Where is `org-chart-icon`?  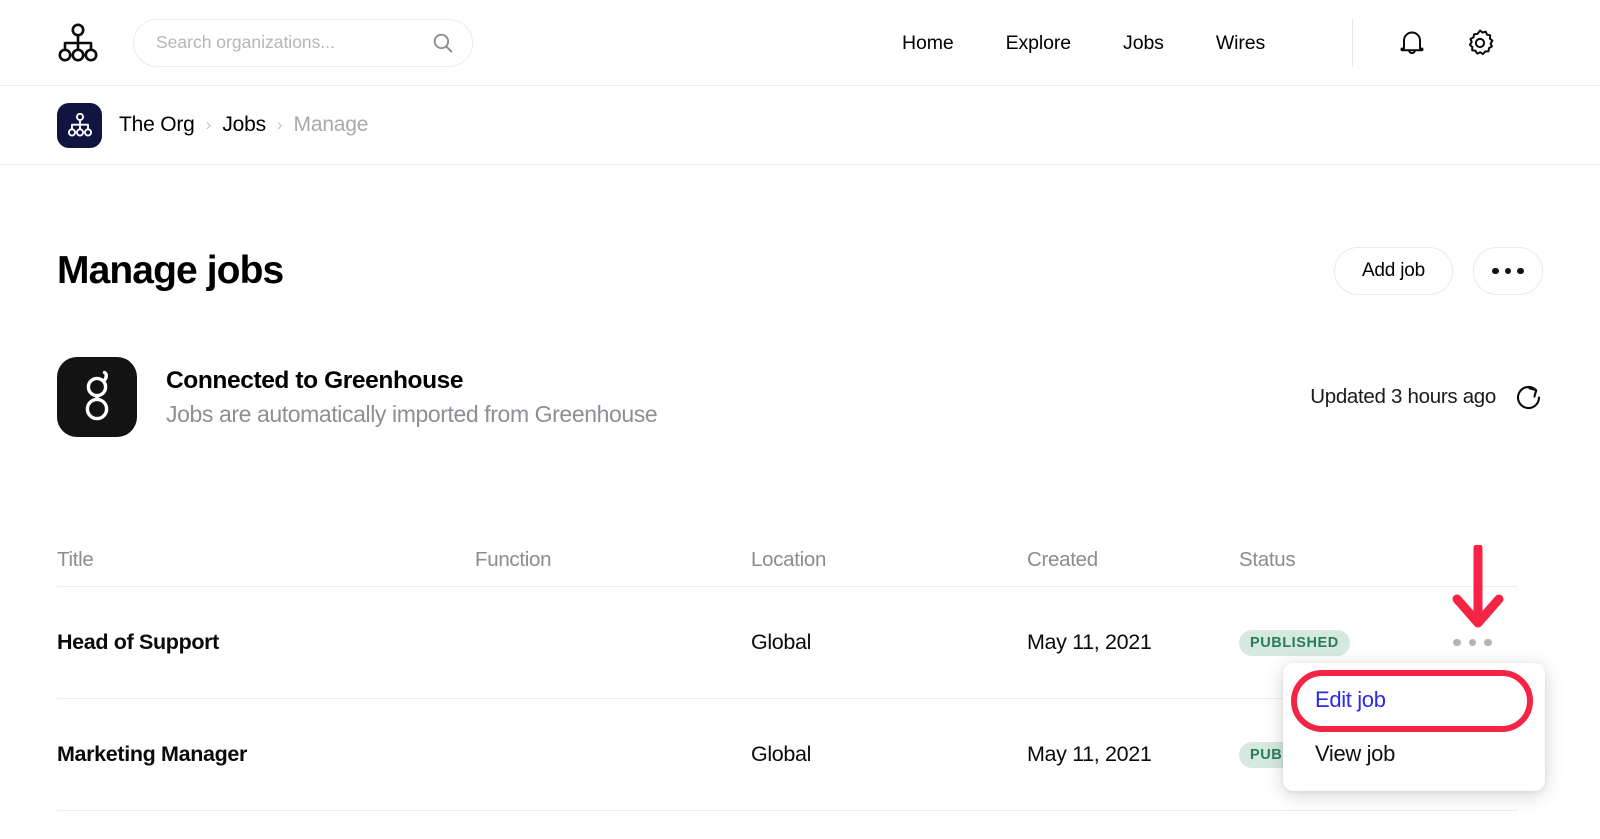
org-chart-icon is located at coordinates (78, 43).